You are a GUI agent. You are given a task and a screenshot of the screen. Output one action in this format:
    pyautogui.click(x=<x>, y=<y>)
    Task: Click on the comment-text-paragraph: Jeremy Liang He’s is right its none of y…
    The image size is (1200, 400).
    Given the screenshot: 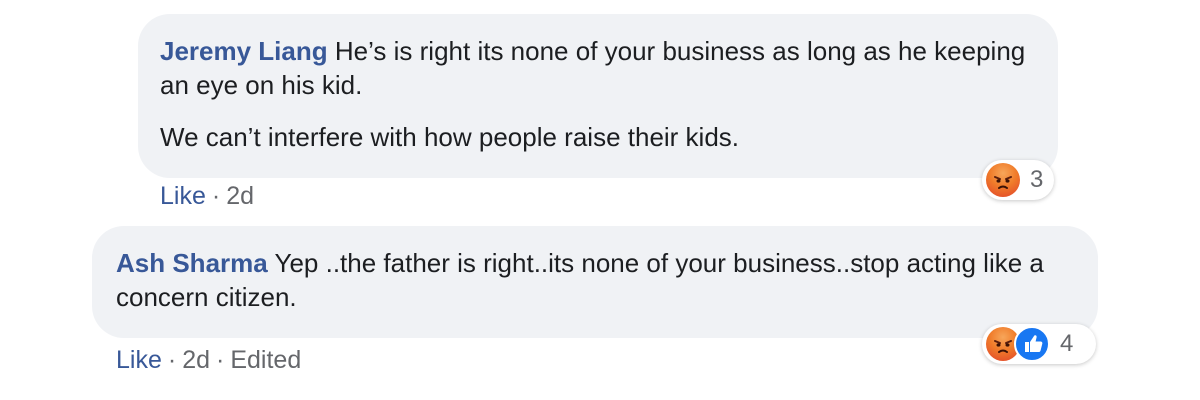 What is the action you would take?
    pyautogui.click(x=598, y=68)
    